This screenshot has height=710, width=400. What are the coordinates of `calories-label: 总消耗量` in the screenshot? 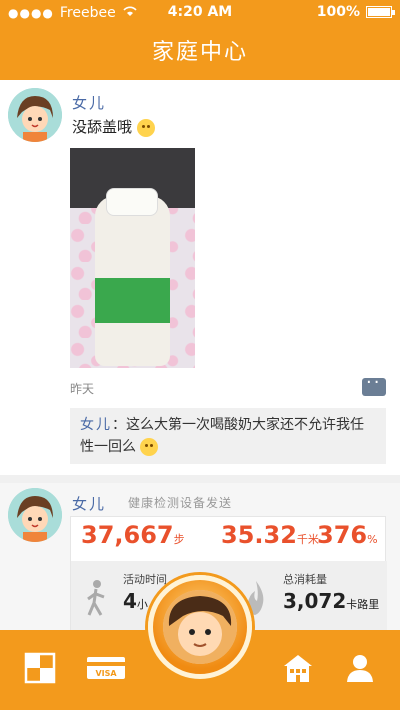 It's located at (305, 579).